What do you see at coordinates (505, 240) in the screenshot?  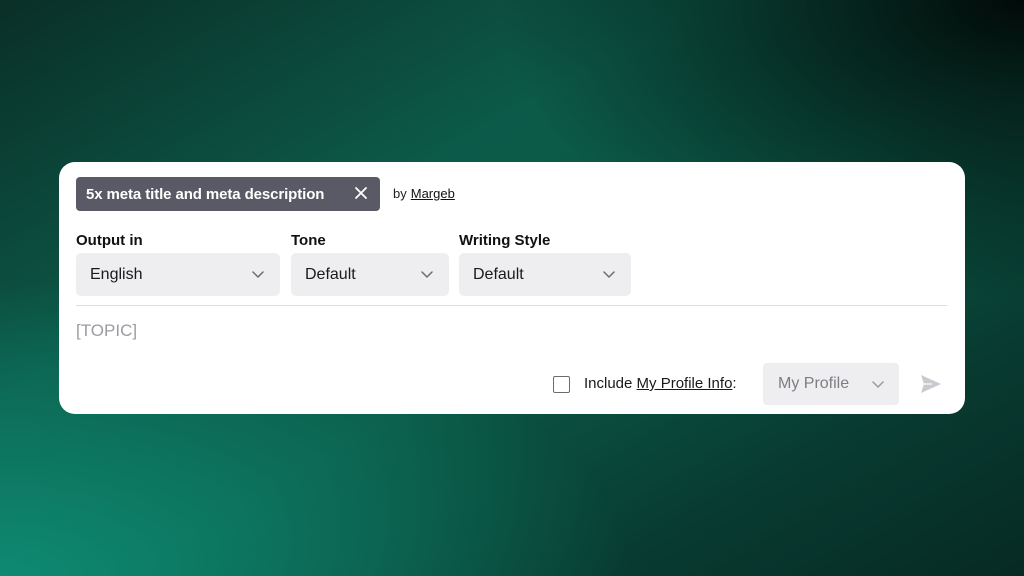 I see `writing-style-label: Writing Style` at bounding box center [505, 240].